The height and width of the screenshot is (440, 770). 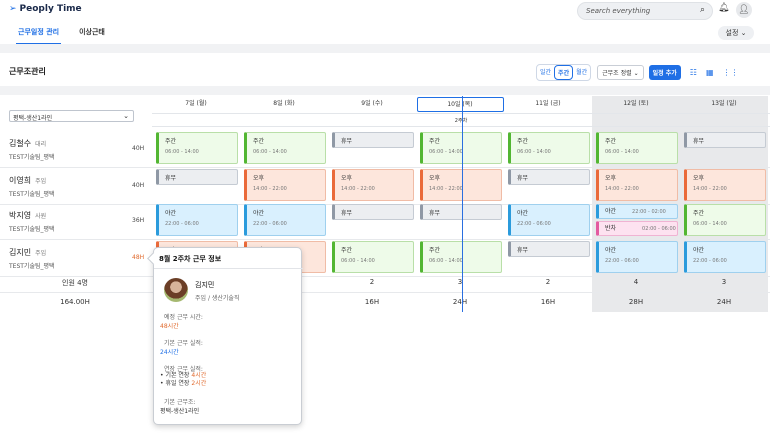 I want to click on settings-label: 설정, so click(x=732, y=33).